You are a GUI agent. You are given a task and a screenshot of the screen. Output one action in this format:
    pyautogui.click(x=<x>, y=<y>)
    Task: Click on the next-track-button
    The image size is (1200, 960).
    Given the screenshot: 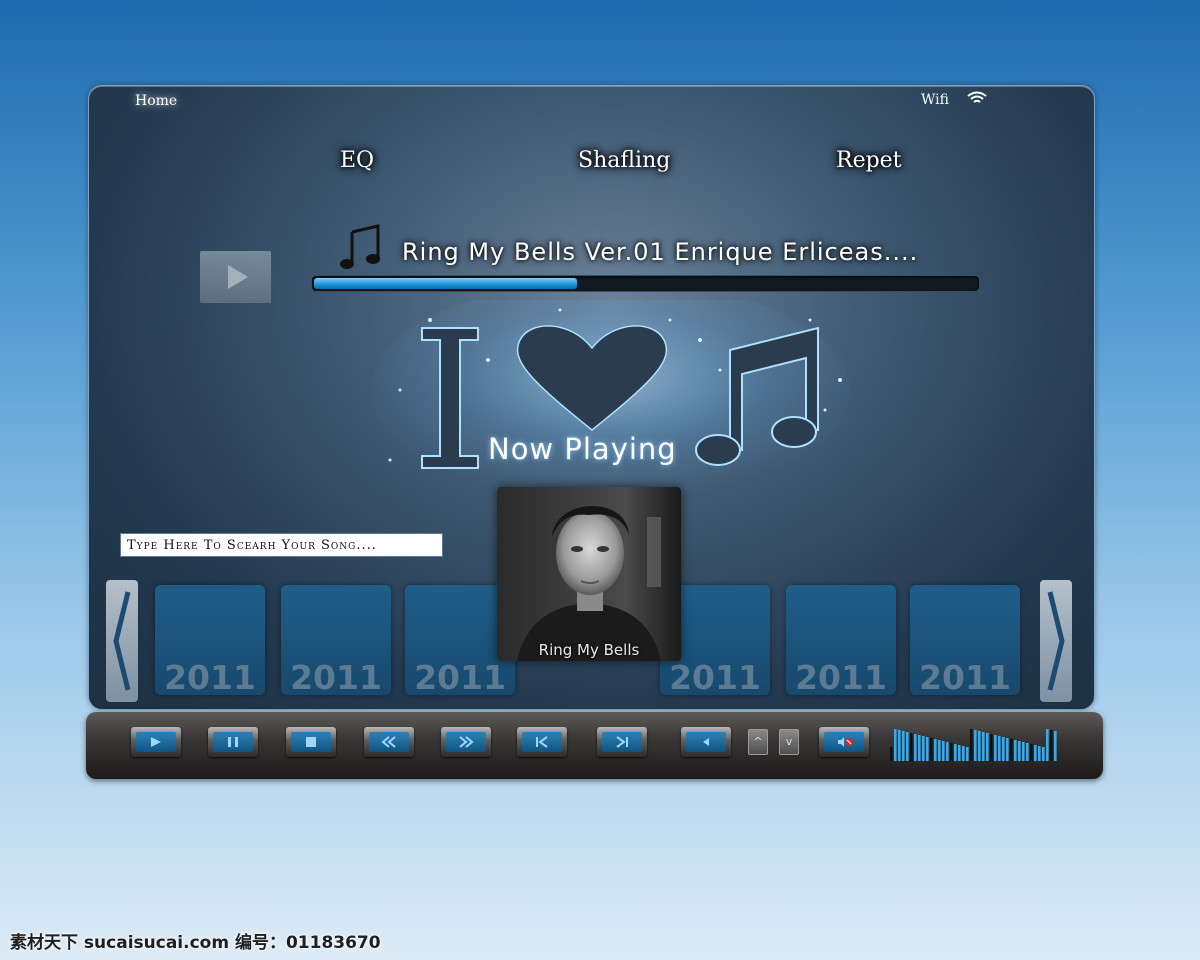 What is the action you would take?
    pyautogui.click(x=622, y=742)
    